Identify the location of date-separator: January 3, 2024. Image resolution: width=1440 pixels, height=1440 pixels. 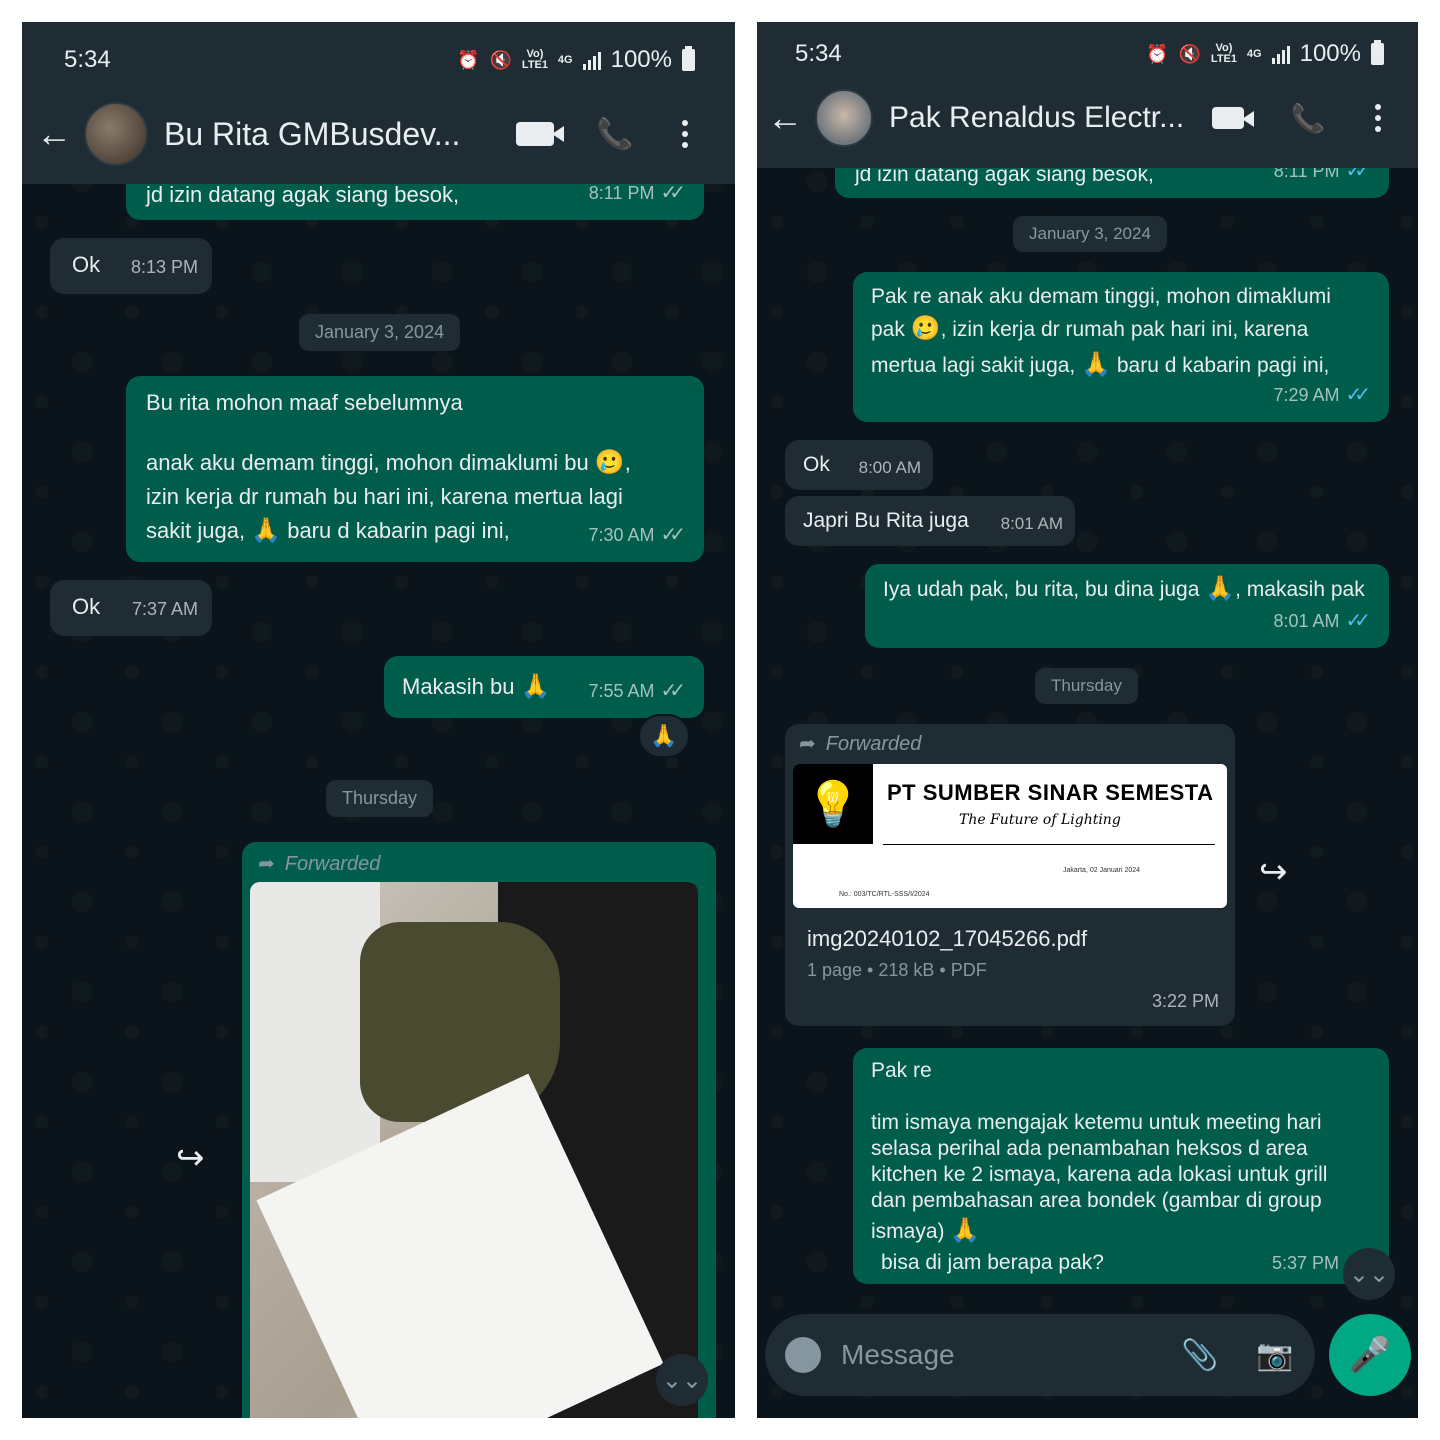
(380, 332).